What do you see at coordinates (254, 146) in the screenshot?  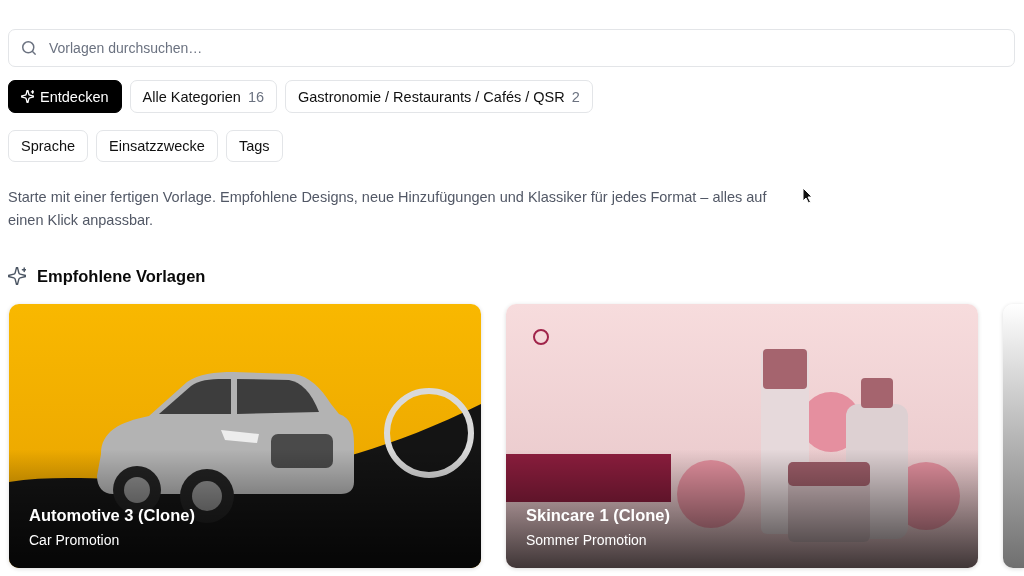 I see `filter-button: Tags` at bounding box center [254, 146].